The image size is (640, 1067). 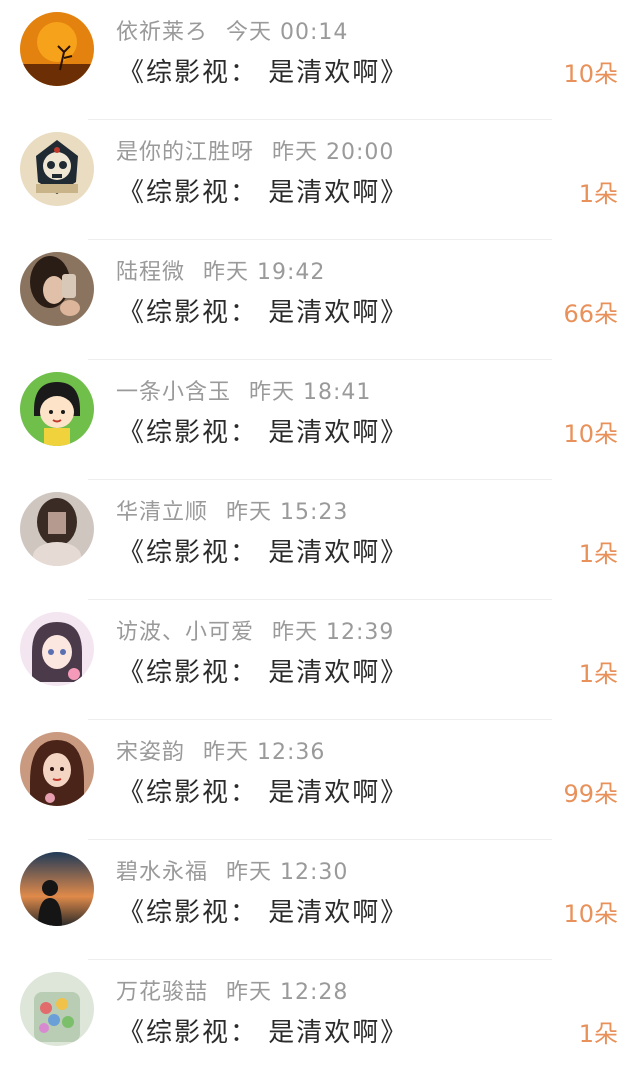 What do you see at coordinates (57, 169) in the screenshot?
I see `skull-red-ale-avatar` at bounding box center [57, 169].